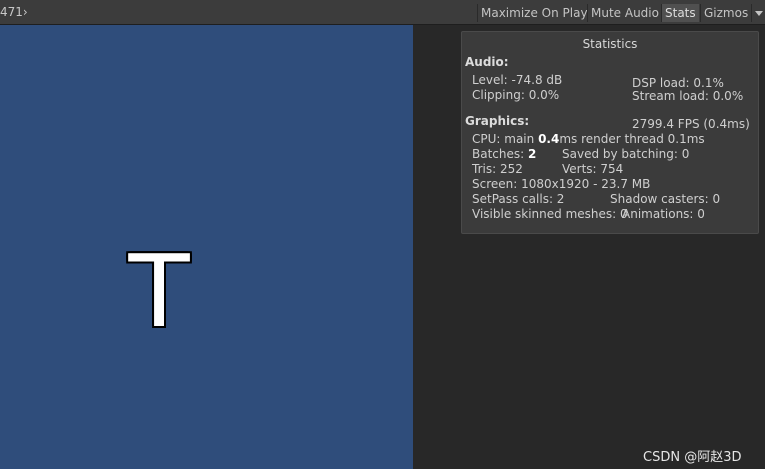 The image size is (765, 469). I want to click on setpass-calls: SetPass calls: 2, so click(518, 199).